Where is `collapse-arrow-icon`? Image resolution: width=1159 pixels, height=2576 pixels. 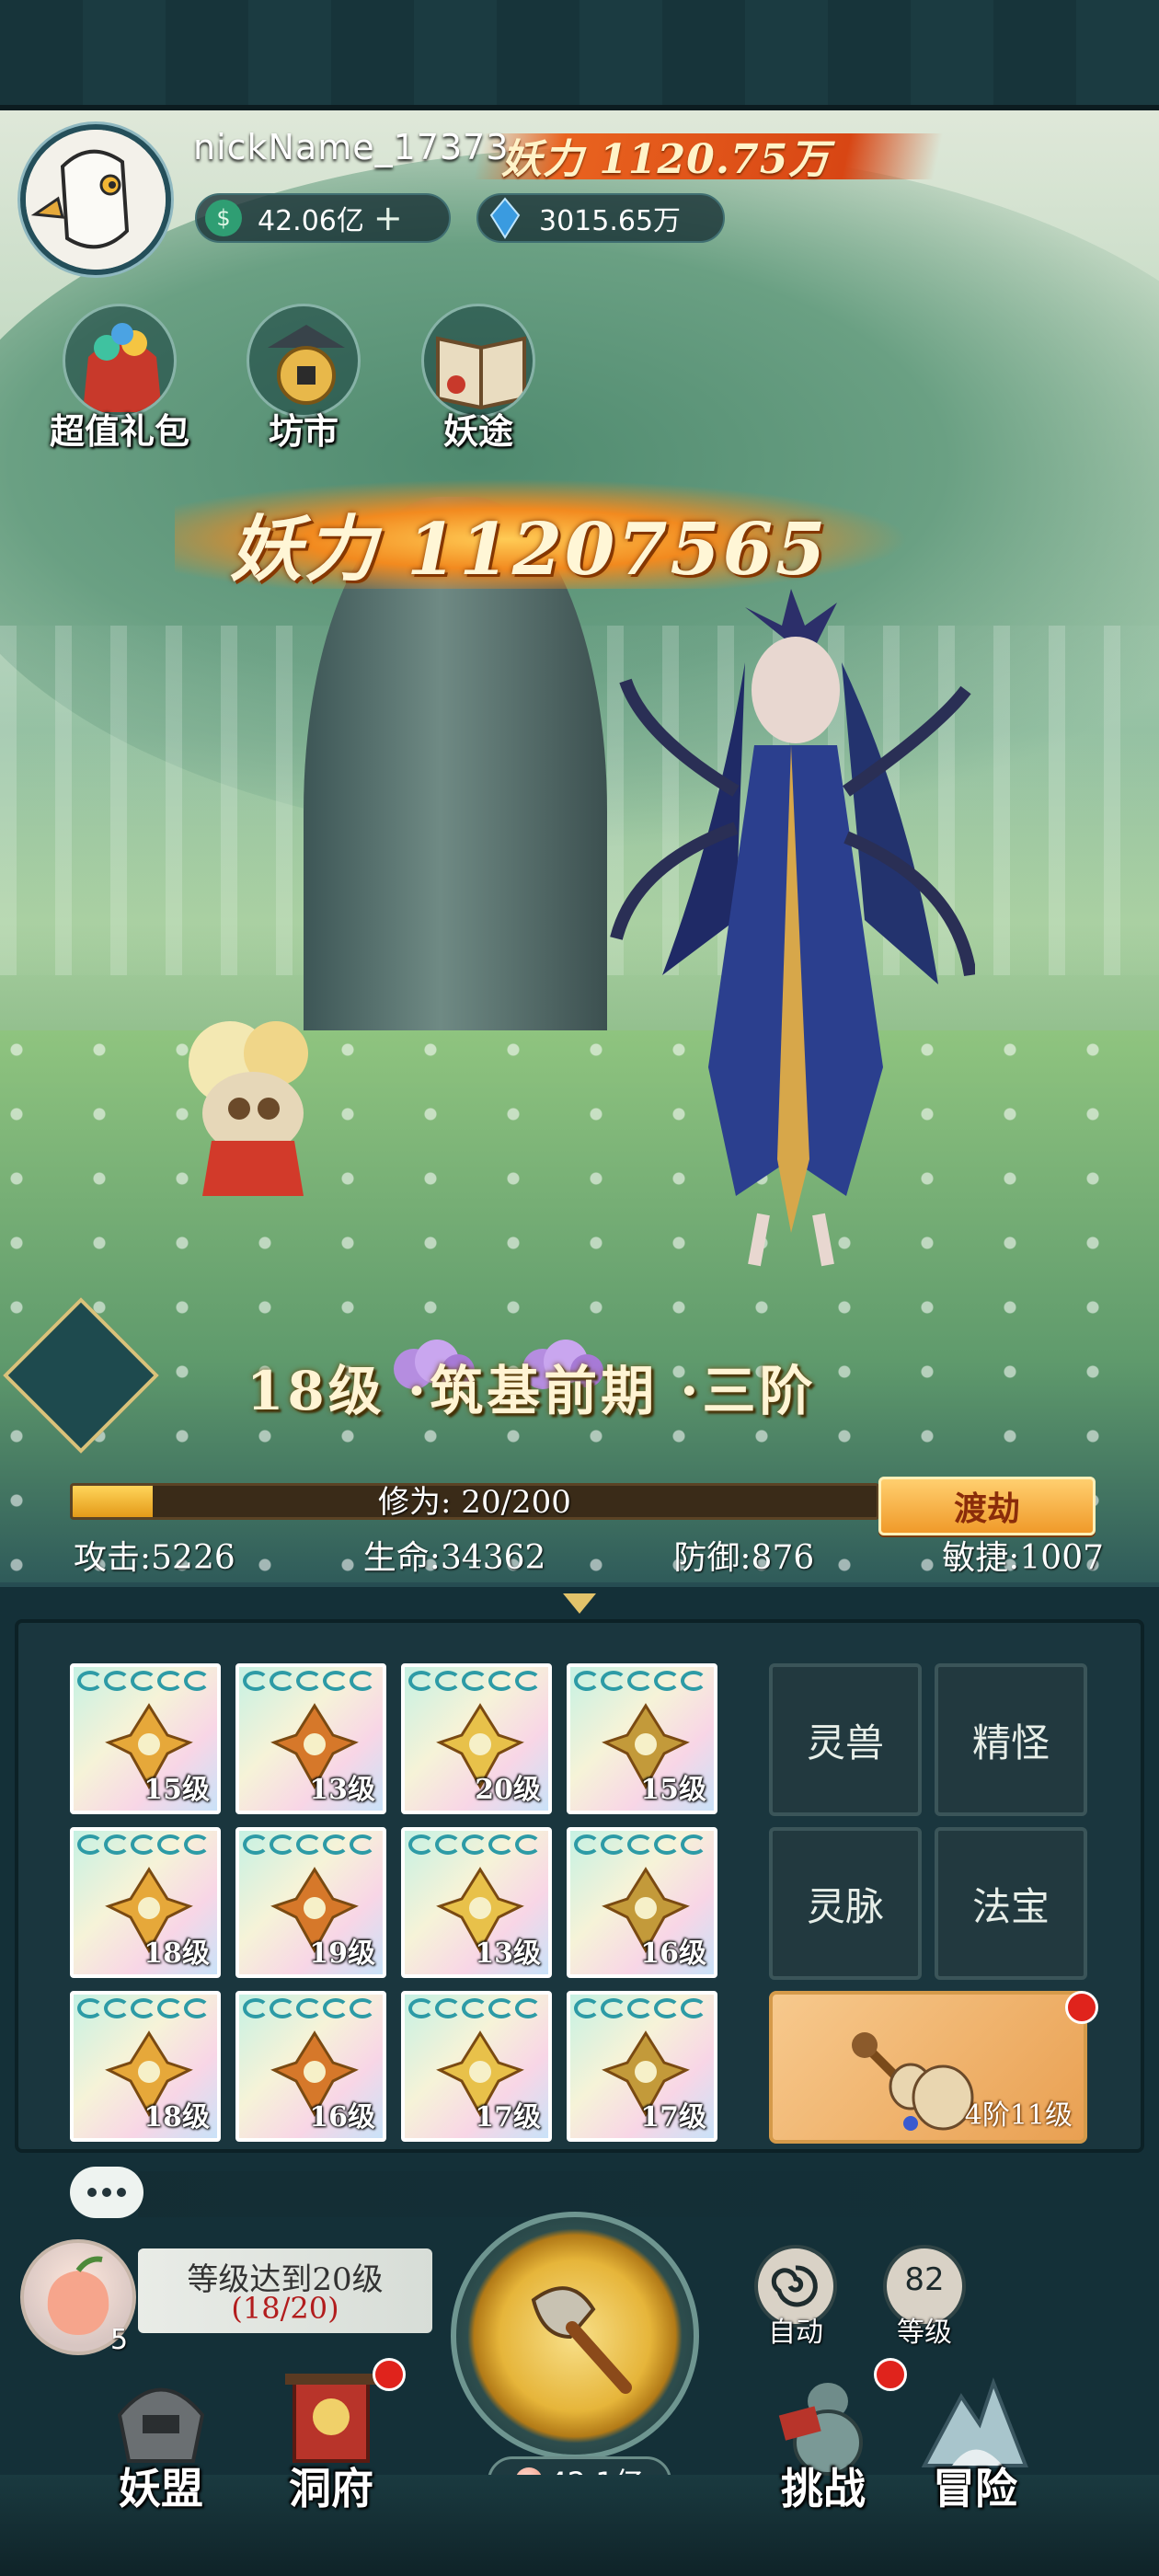 collapse-arrow-icon is located at coordinates (579, 1603).